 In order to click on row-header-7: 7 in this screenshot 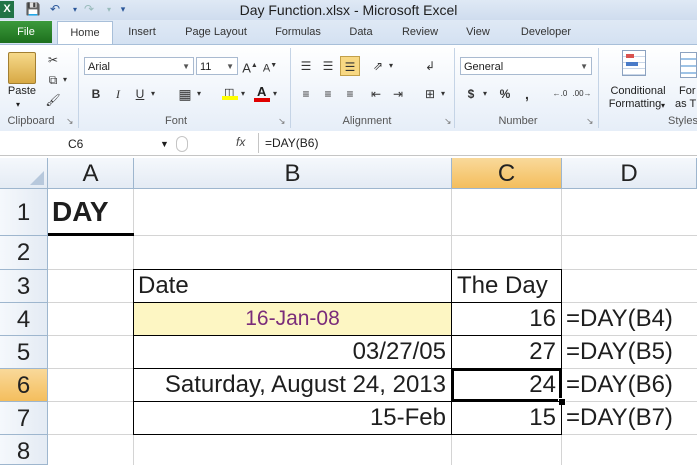, I will do `click(24, 418)`.